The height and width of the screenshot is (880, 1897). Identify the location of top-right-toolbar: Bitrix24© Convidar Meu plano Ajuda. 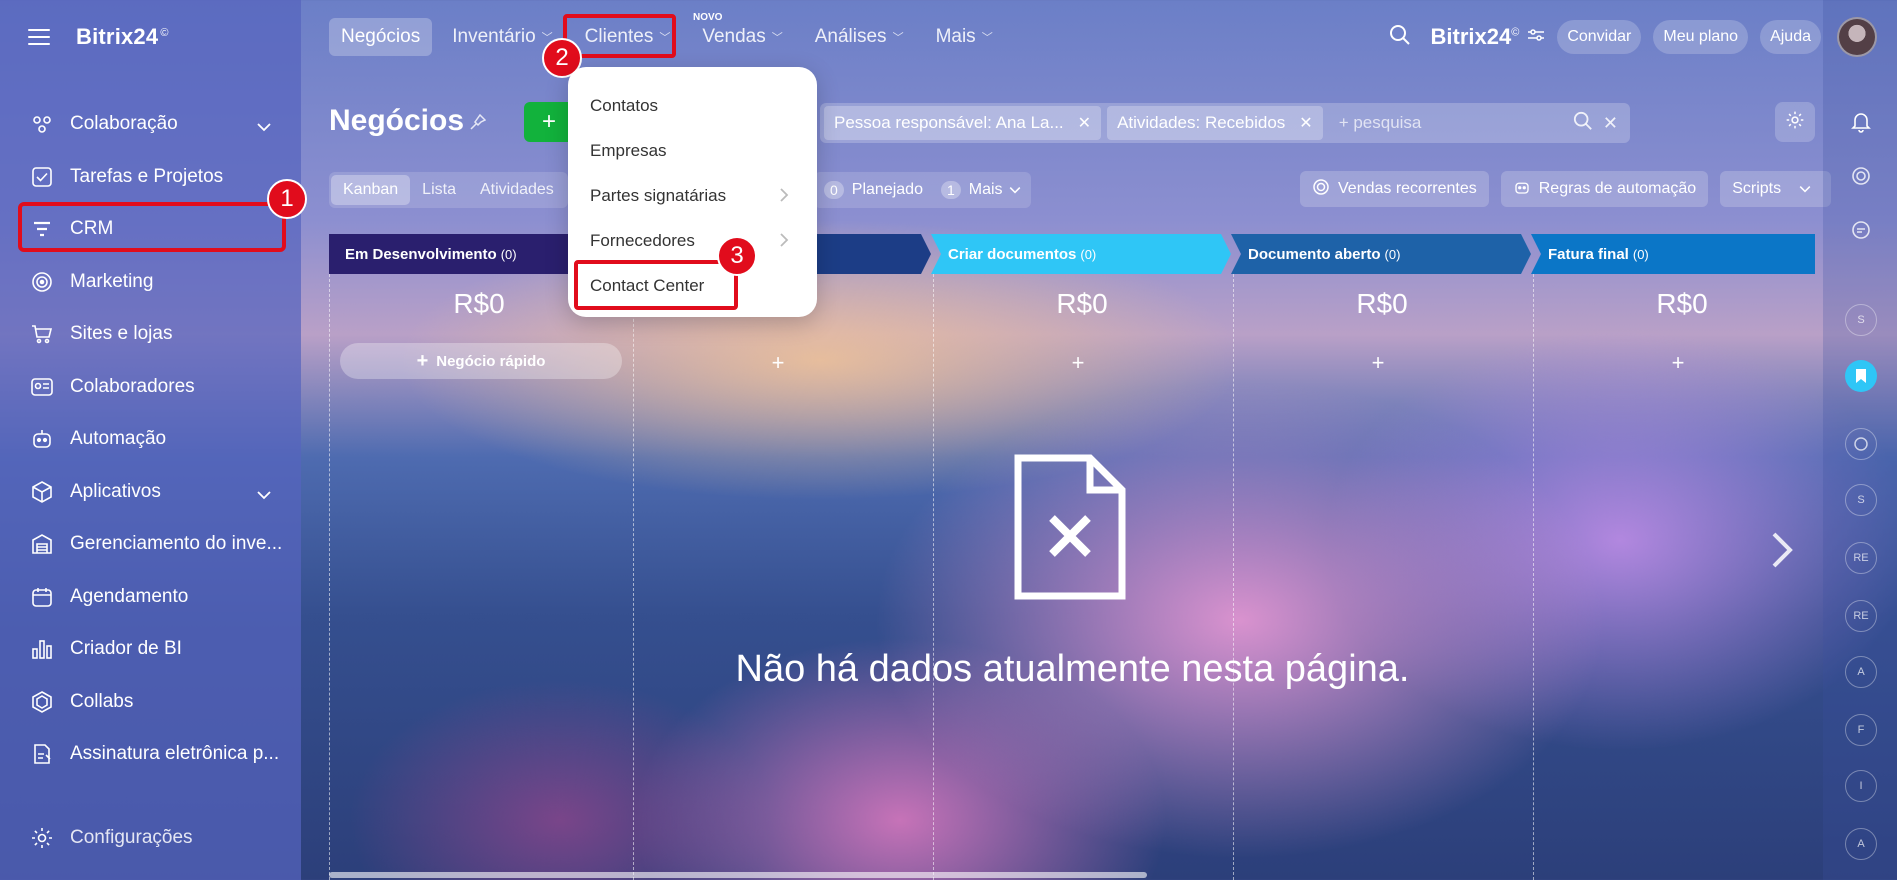
(1633, 37).